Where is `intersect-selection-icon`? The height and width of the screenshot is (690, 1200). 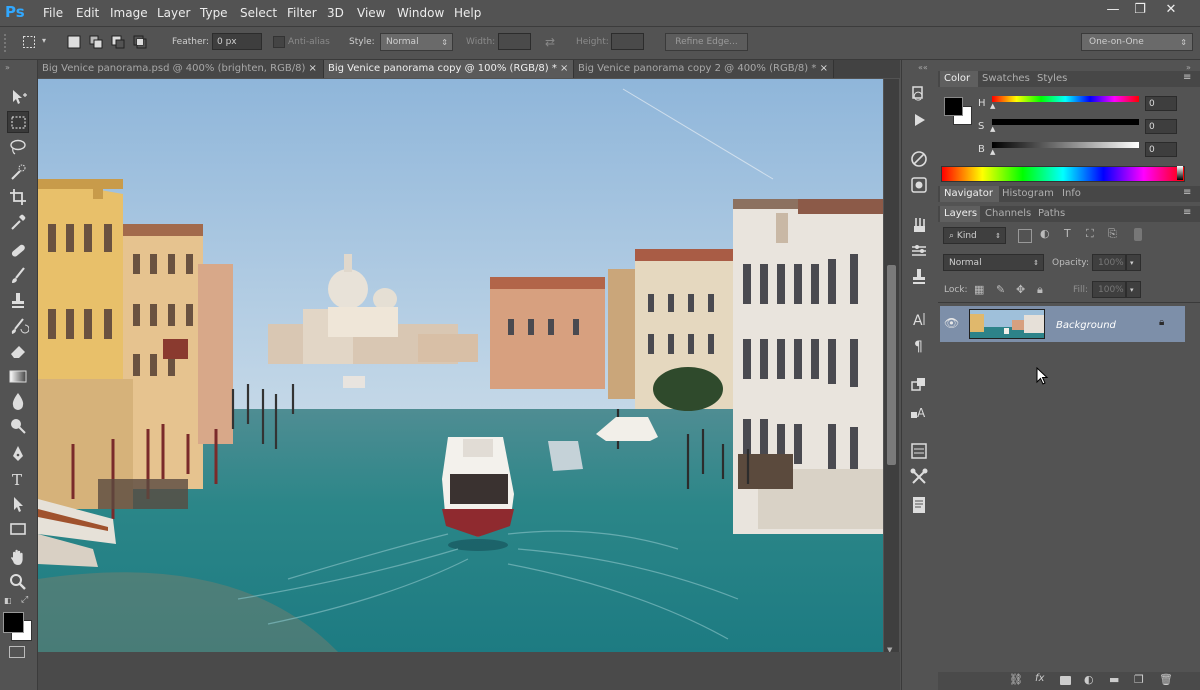 intersect-selection-icon is located at coordinates (140, 42).